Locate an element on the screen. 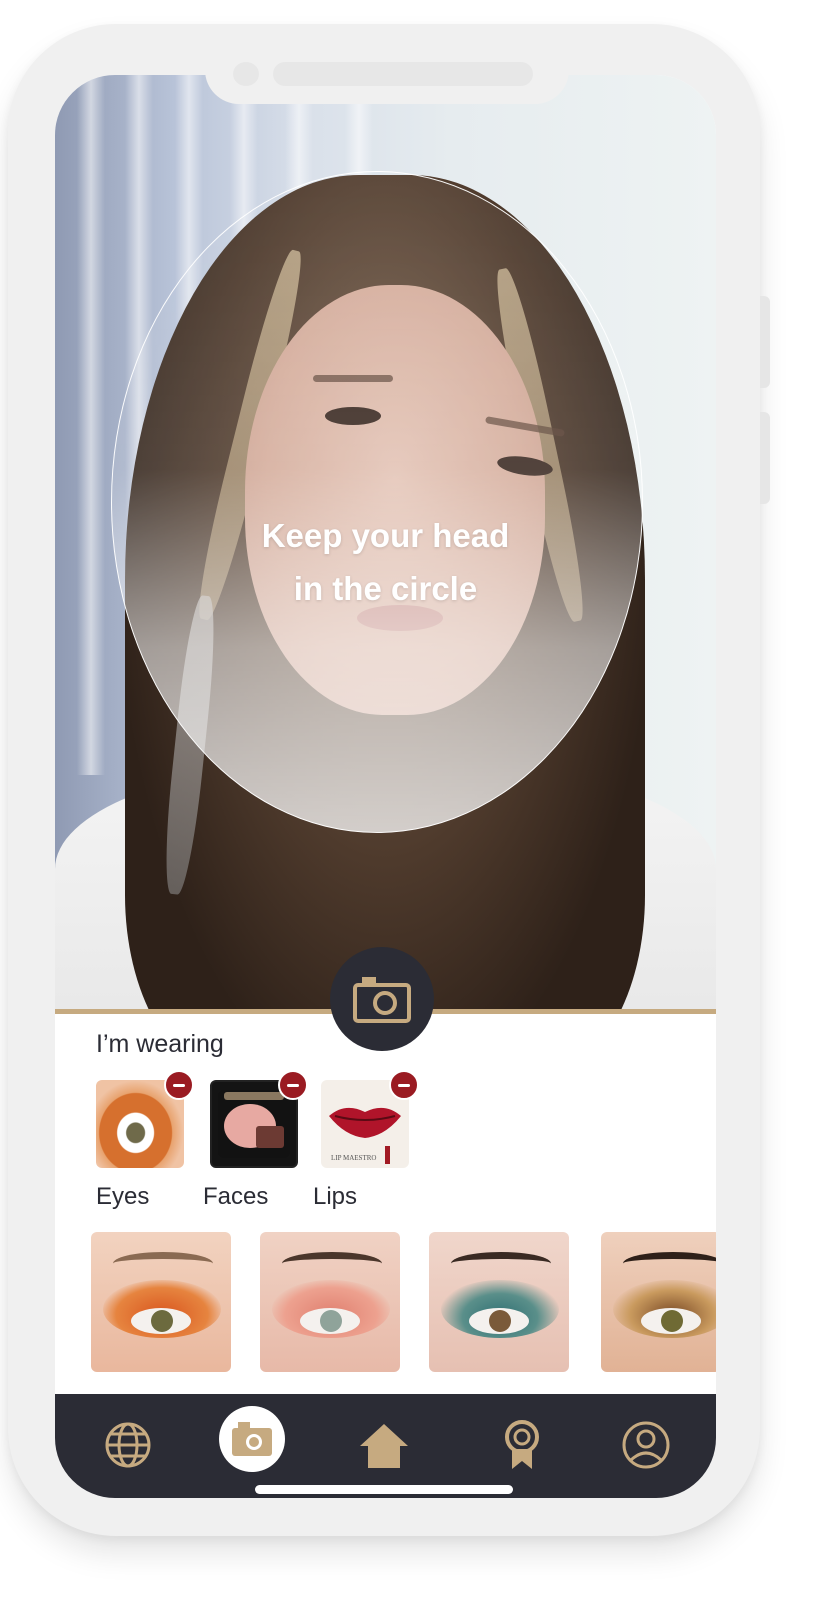 The height and width of the screenshot is (1603, 838). look-card-bronze is located at coordinates (658, 1302).